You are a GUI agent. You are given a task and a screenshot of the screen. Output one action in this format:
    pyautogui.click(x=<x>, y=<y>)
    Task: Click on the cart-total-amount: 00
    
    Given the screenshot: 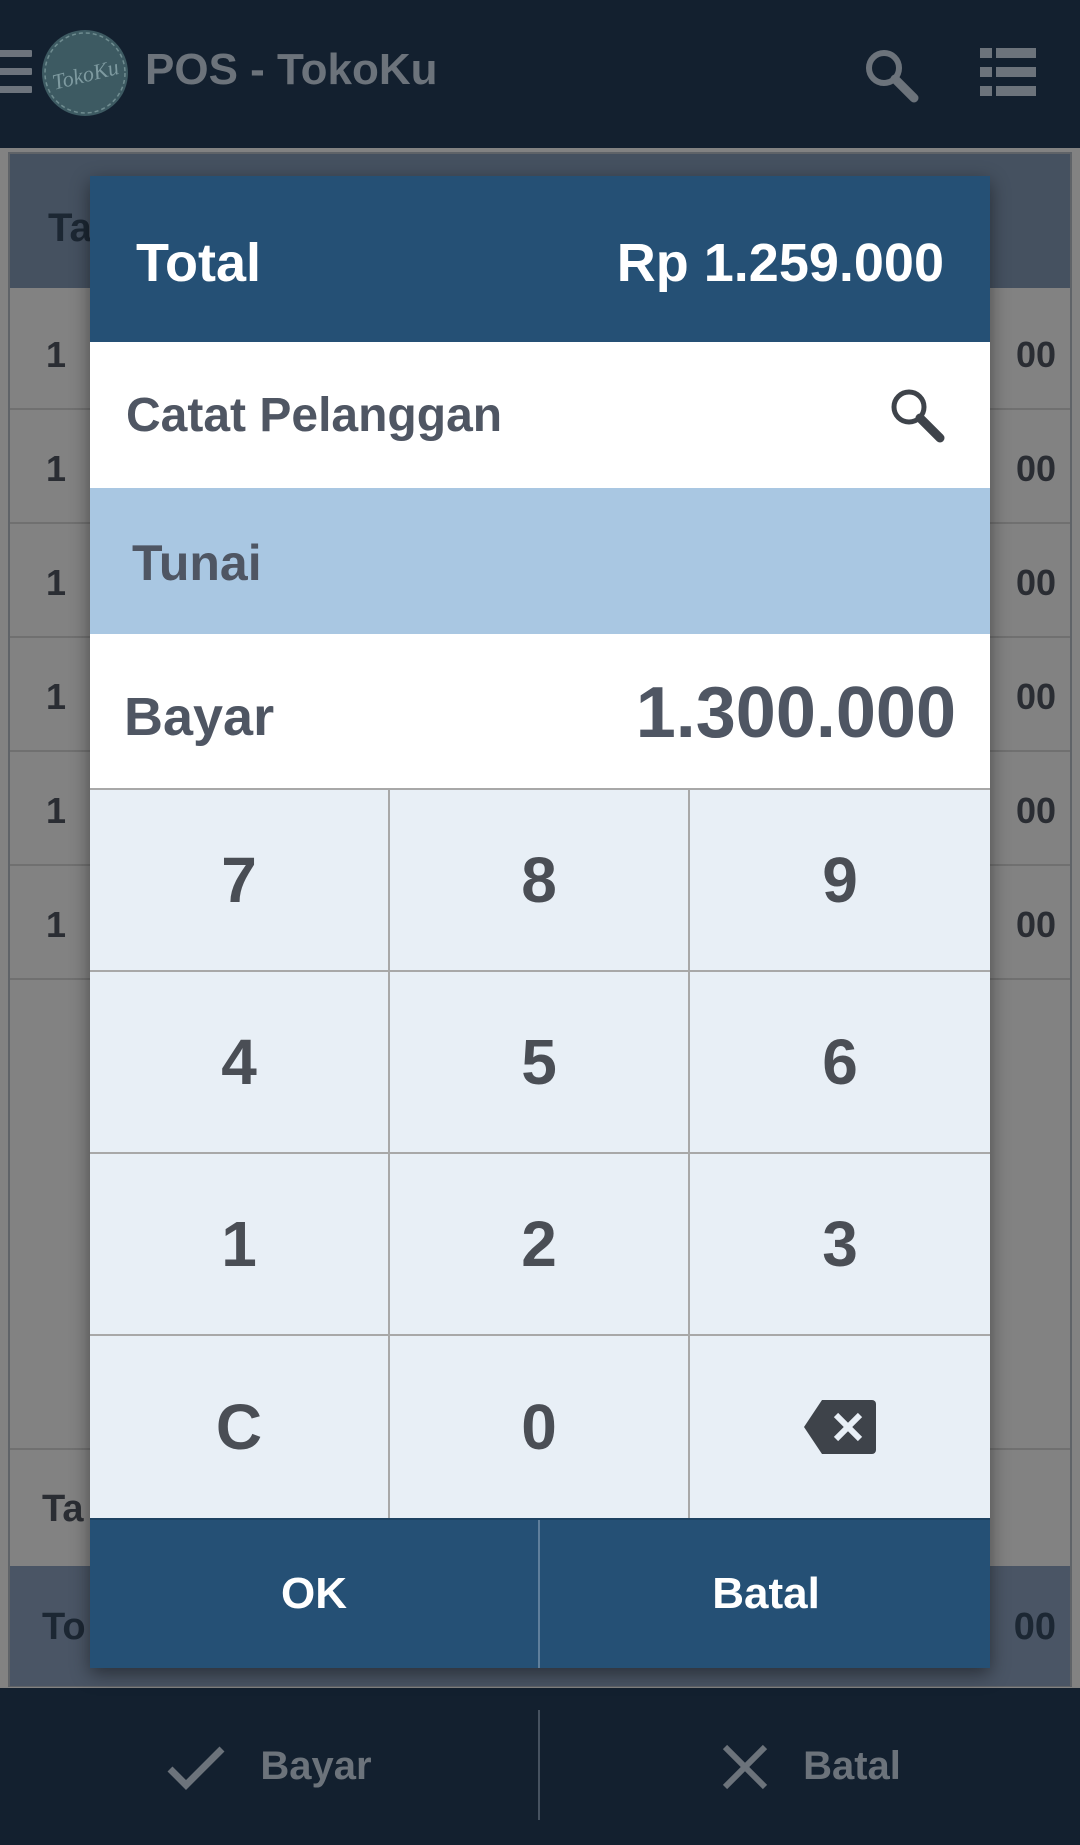 What is the action you would take?
    pyautogui.click(x=1034, y=1627)
    